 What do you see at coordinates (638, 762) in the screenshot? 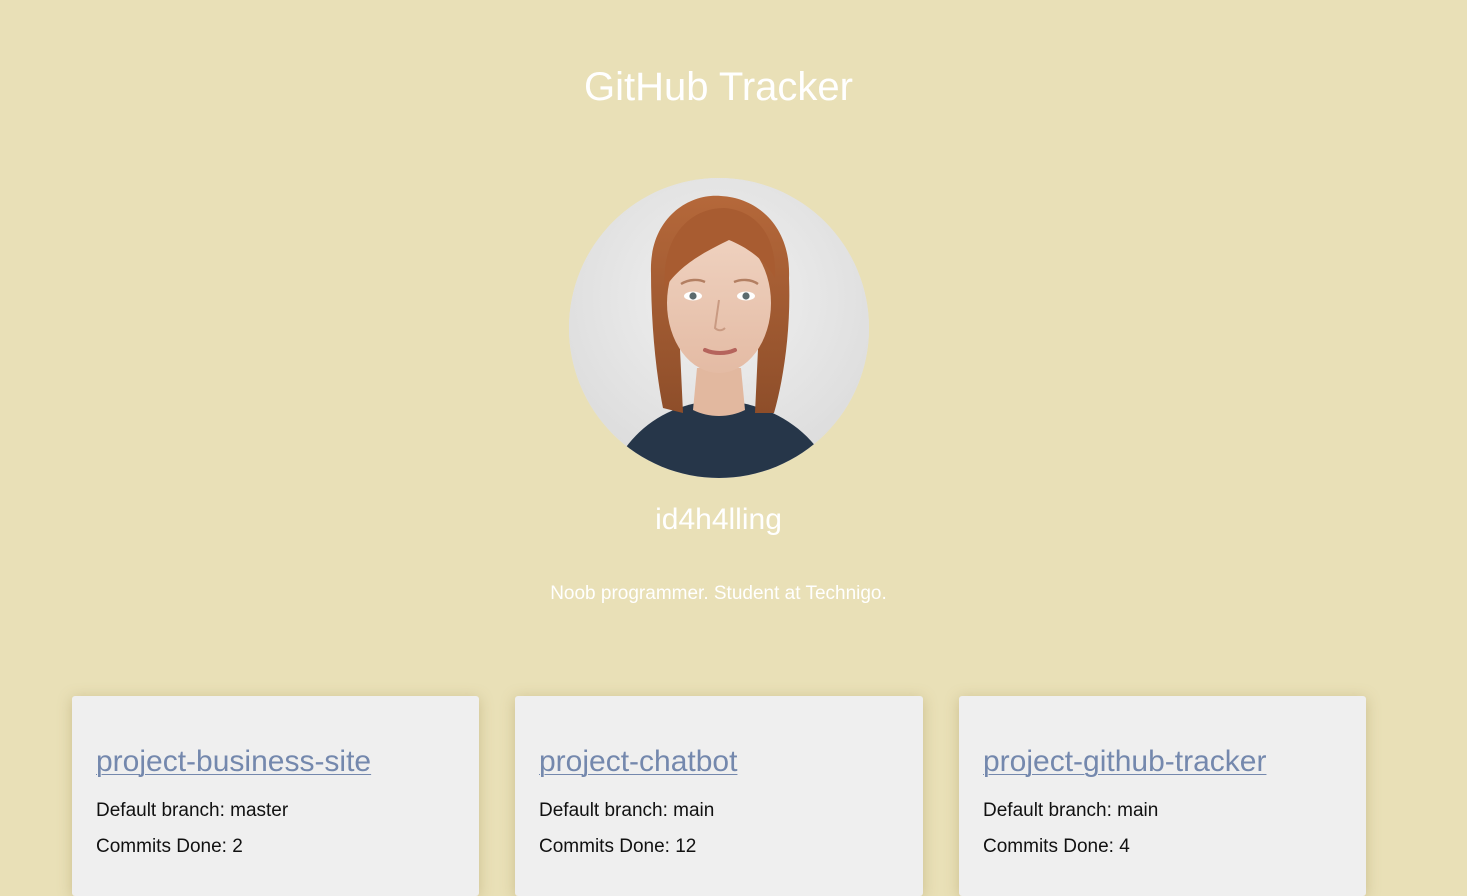
I see `repo-link: project-chatbot` at bounding box center [638, 762].